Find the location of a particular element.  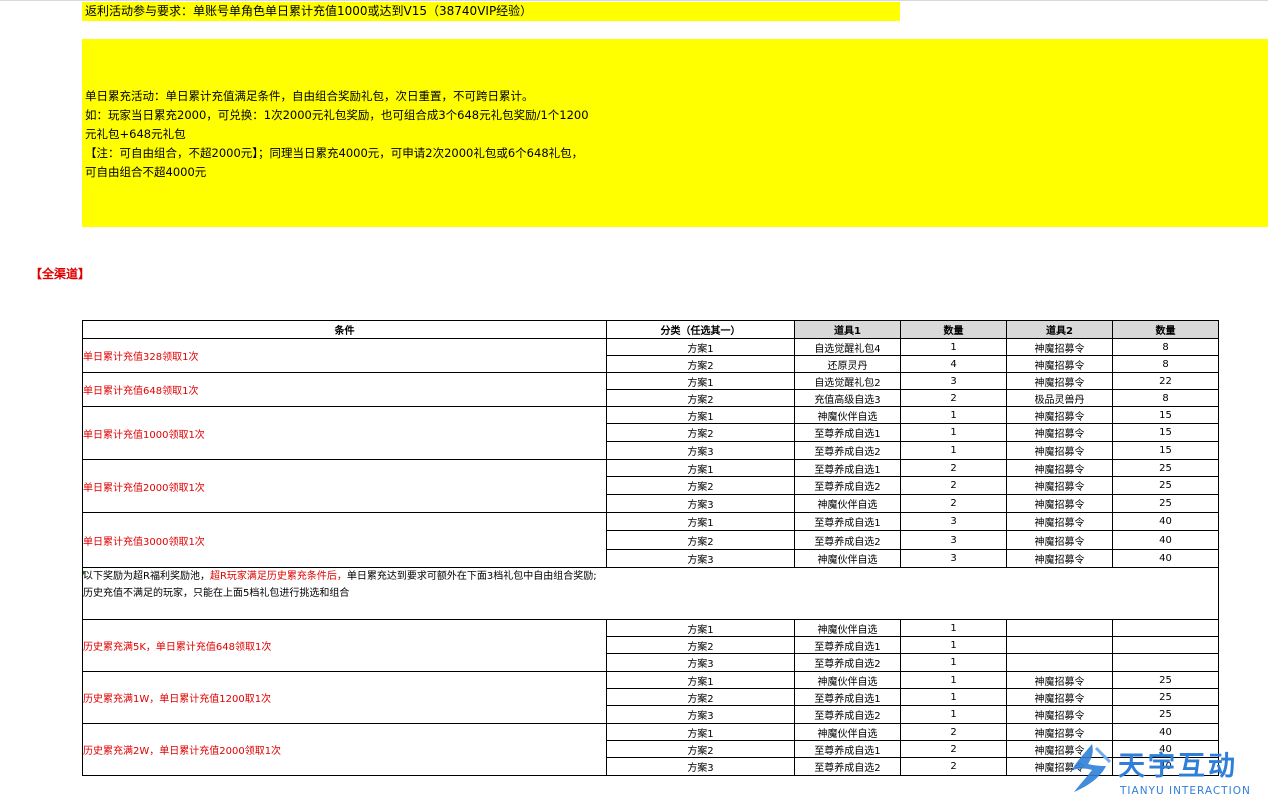

condition-cell: 单日累计充值3000领取1次 is located at coordinates (344, 540).